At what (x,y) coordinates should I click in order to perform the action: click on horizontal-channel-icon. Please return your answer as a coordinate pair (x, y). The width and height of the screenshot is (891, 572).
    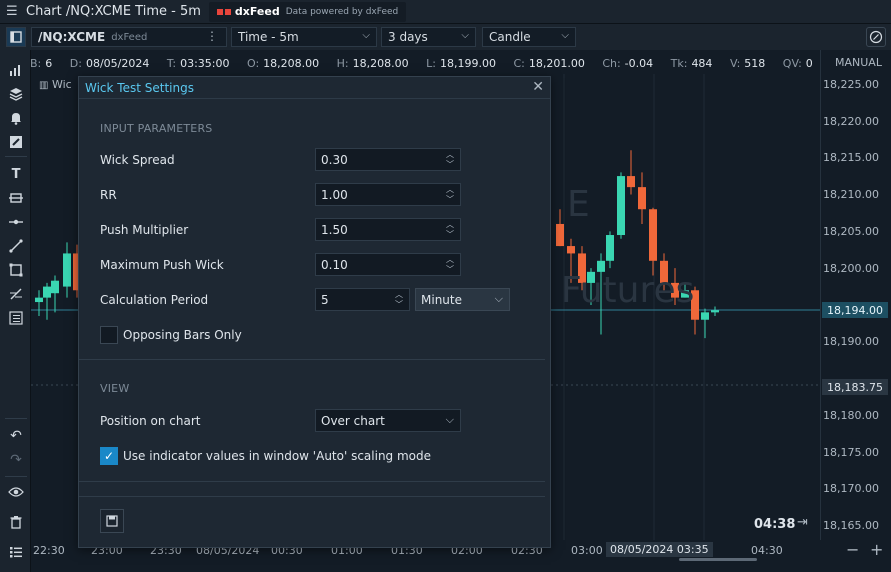
    Looking at the image, I should click on (16, 198).